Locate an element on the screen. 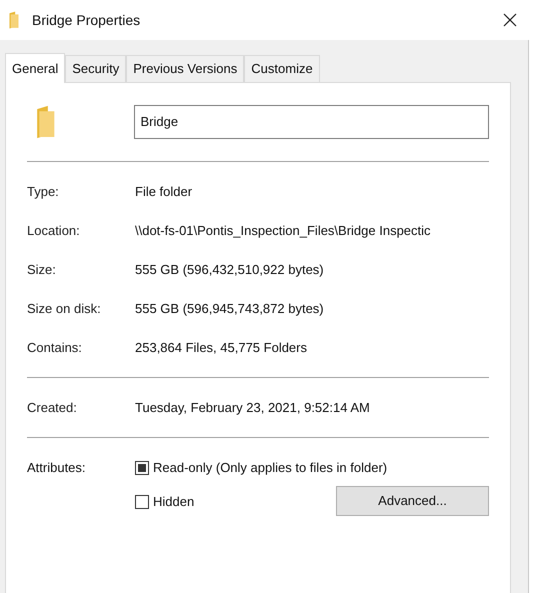 This screenshot has width=535, height=593. tab: Customize is located at coordinates (282, 68).